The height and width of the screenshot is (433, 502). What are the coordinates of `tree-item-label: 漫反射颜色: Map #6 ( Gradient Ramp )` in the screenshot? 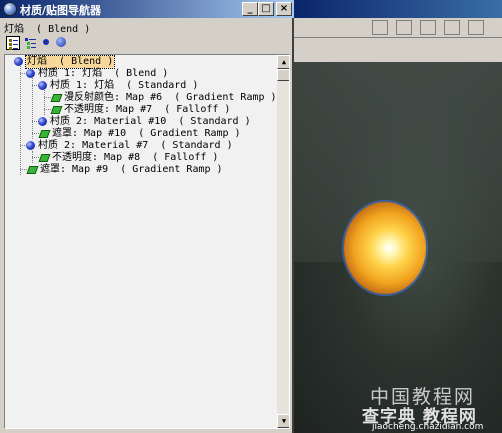 It's located at (170, 97).